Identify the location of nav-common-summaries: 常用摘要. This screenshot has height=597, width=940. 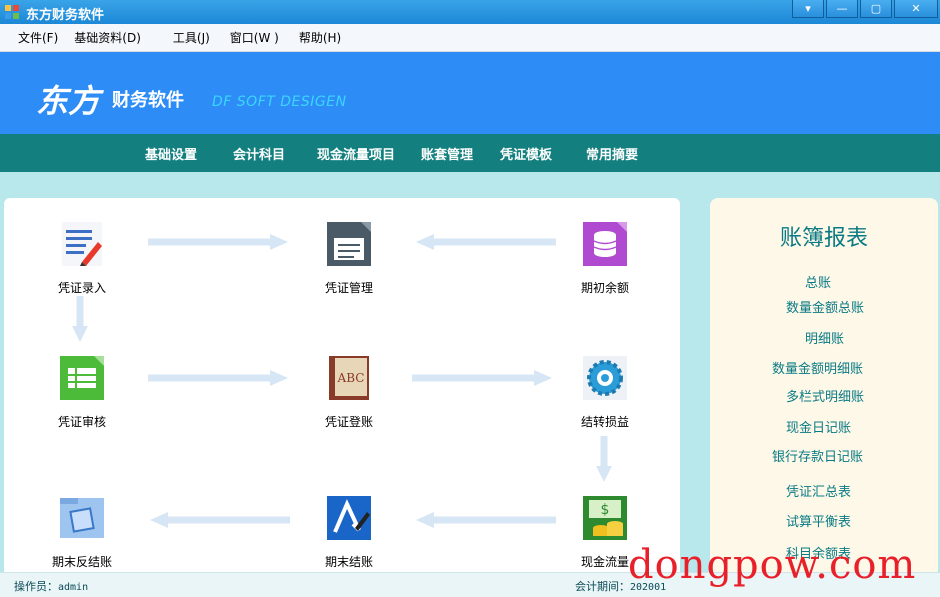
(612, 153).